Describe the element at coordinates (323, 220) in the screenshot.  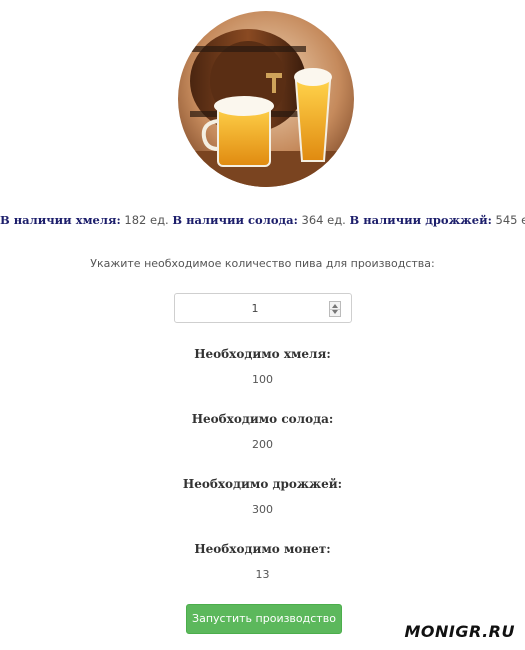
I see `malt-stock-value: 364 ед.` at that location.